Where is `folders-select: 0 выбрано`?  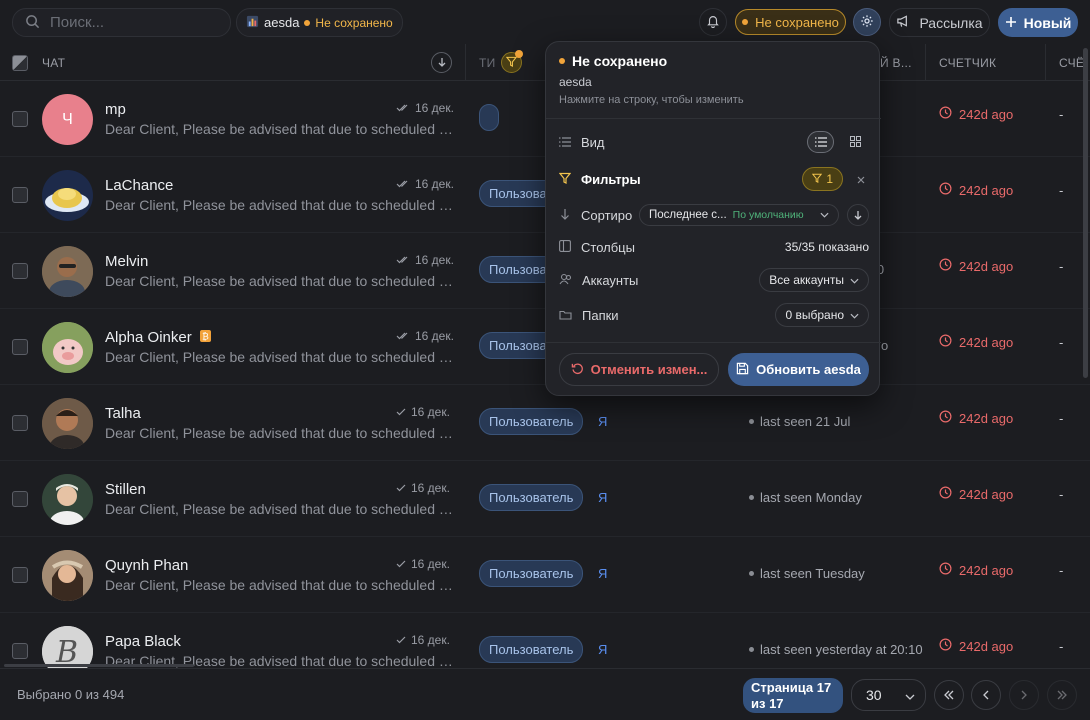
folders-select: 0 выбрано is located at coordinates (822, 315).